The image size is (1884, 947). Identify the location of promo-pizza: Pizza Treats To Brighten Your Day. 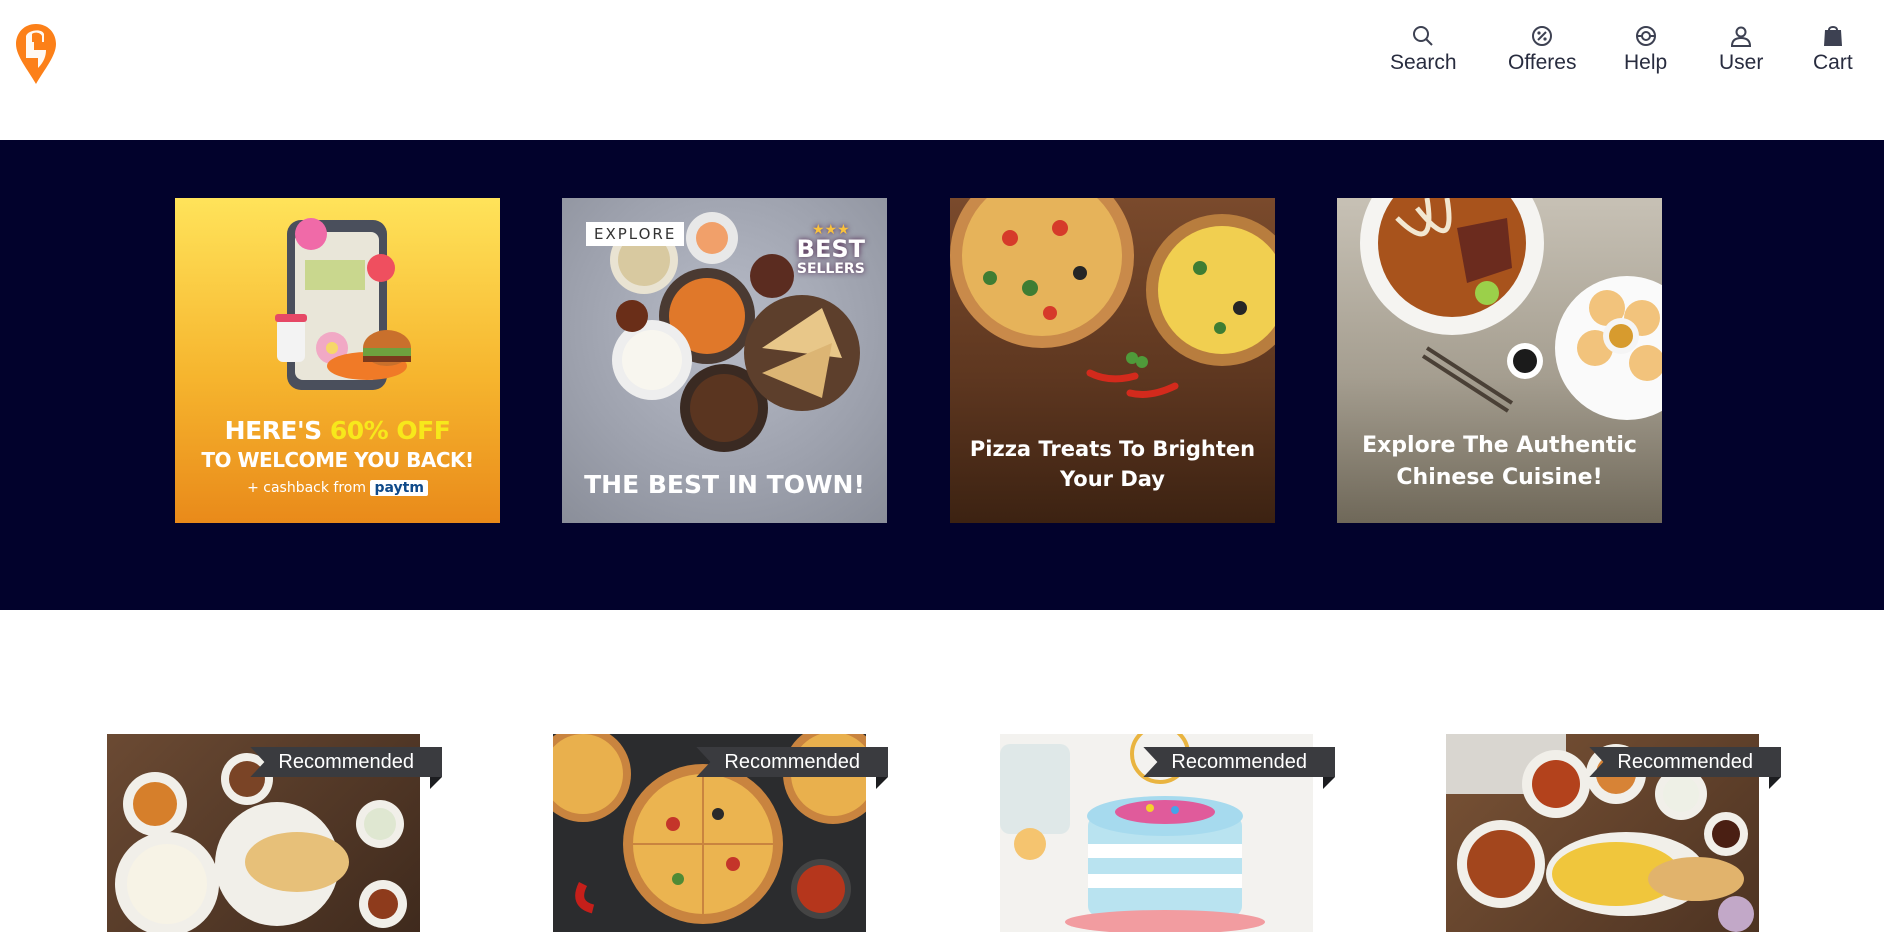
(1112, 360).